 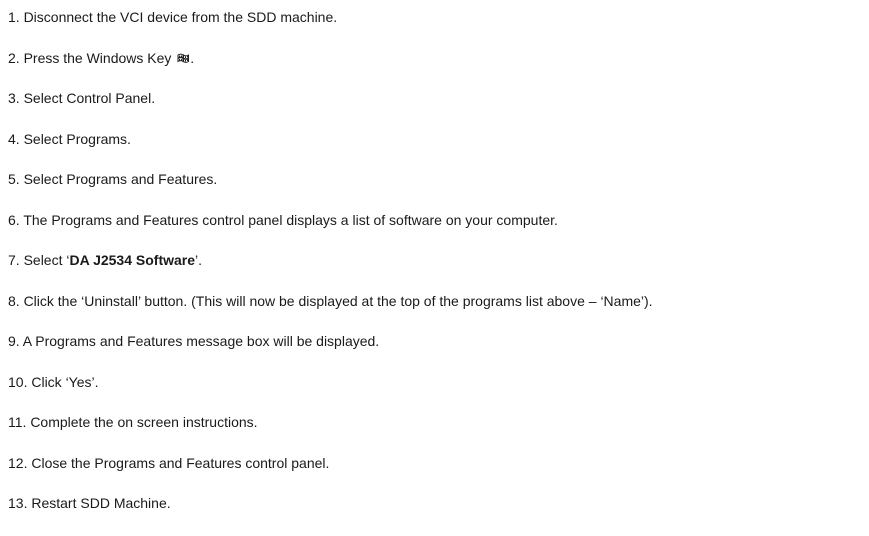 I want to click on step-2-text: 2. Press the Windows Key, so click(x=92, y=57).